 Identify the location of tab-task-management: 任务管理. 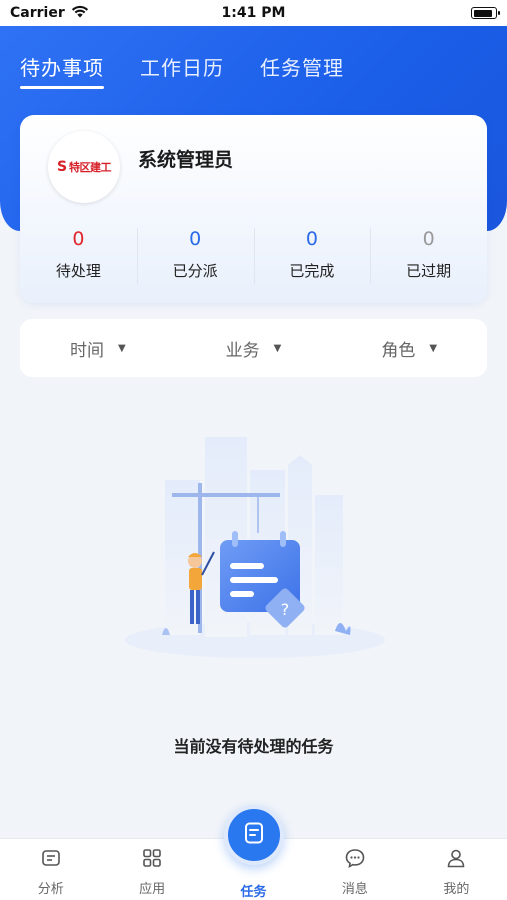
(302, 70).